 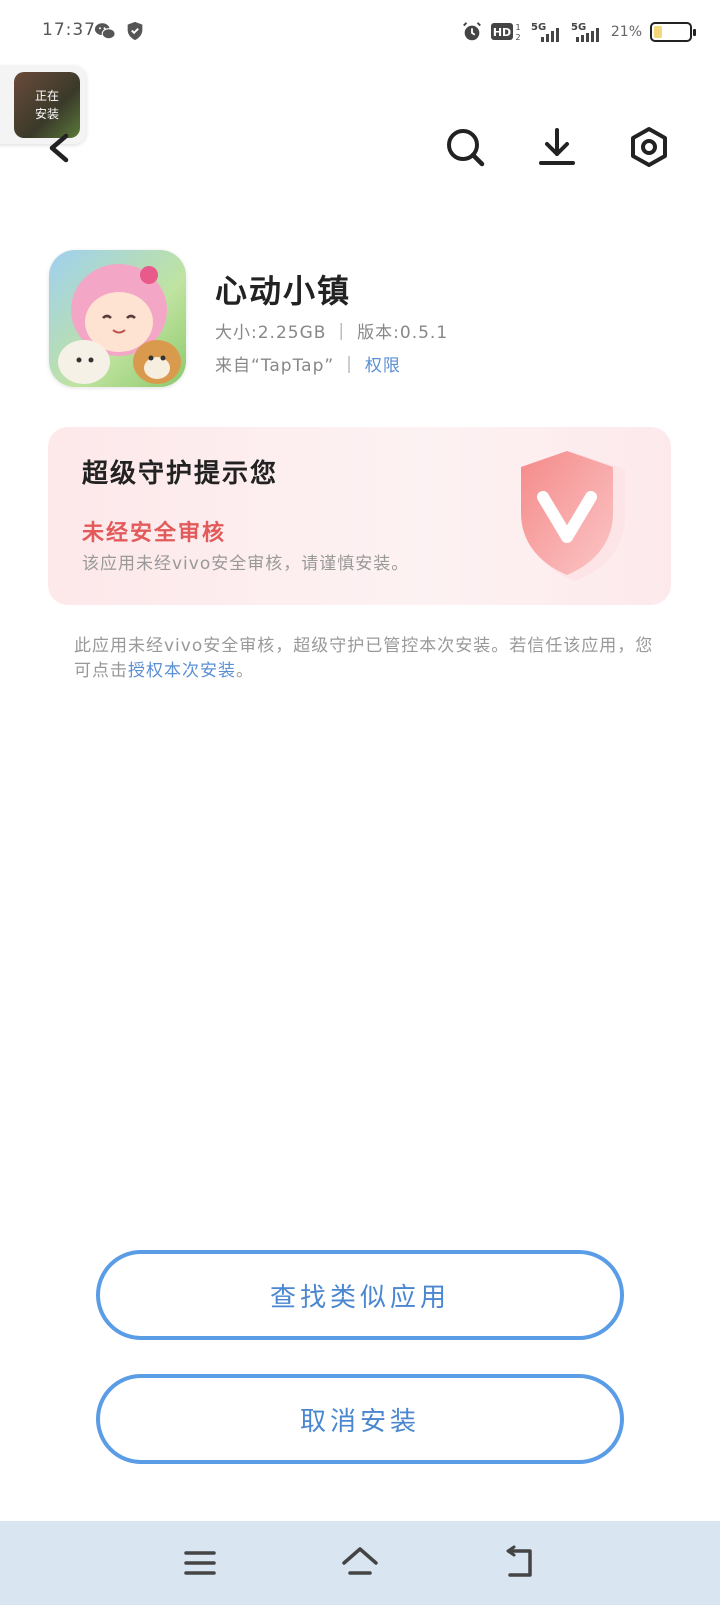 I want to click on security-warning-card: 超级守护提示您 未经安全审核 该应用未经vivo安全审核，请谨慎安装。, so click(x=359, y=516).